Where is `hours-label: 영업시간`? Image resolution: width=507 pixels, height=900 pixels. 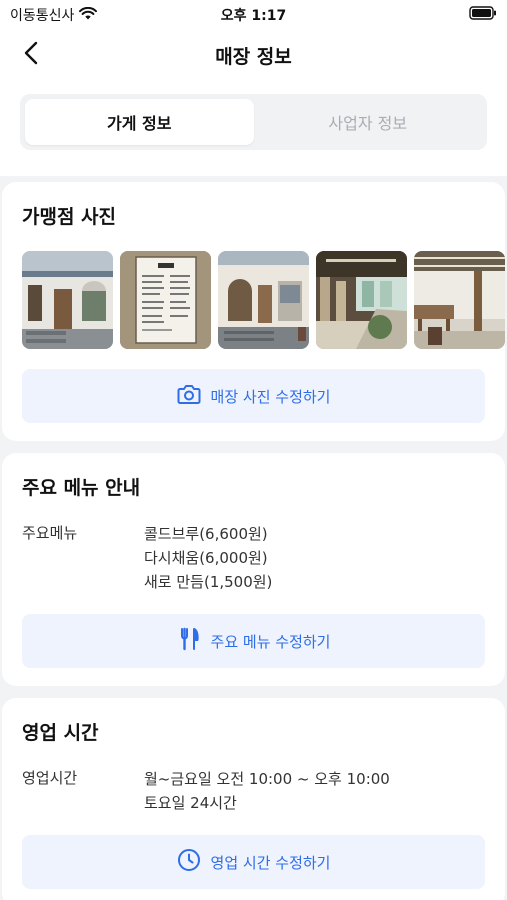
hours-label: 영업시간 is located at coordinates (50, 778).